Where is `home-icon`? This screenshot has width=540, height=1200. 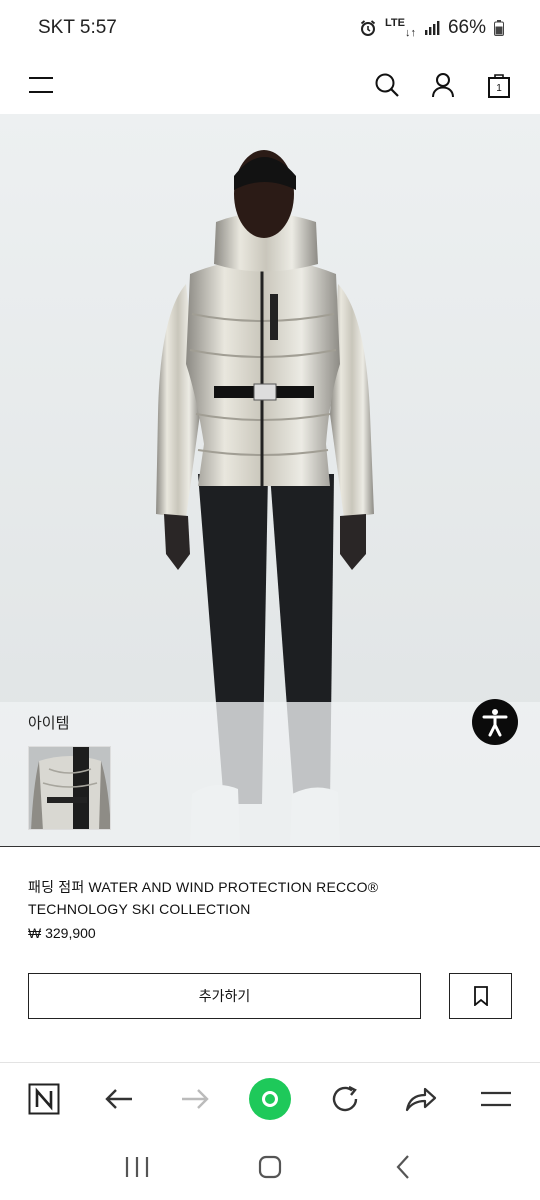
home-icon is located at coordinates (270, 1167).